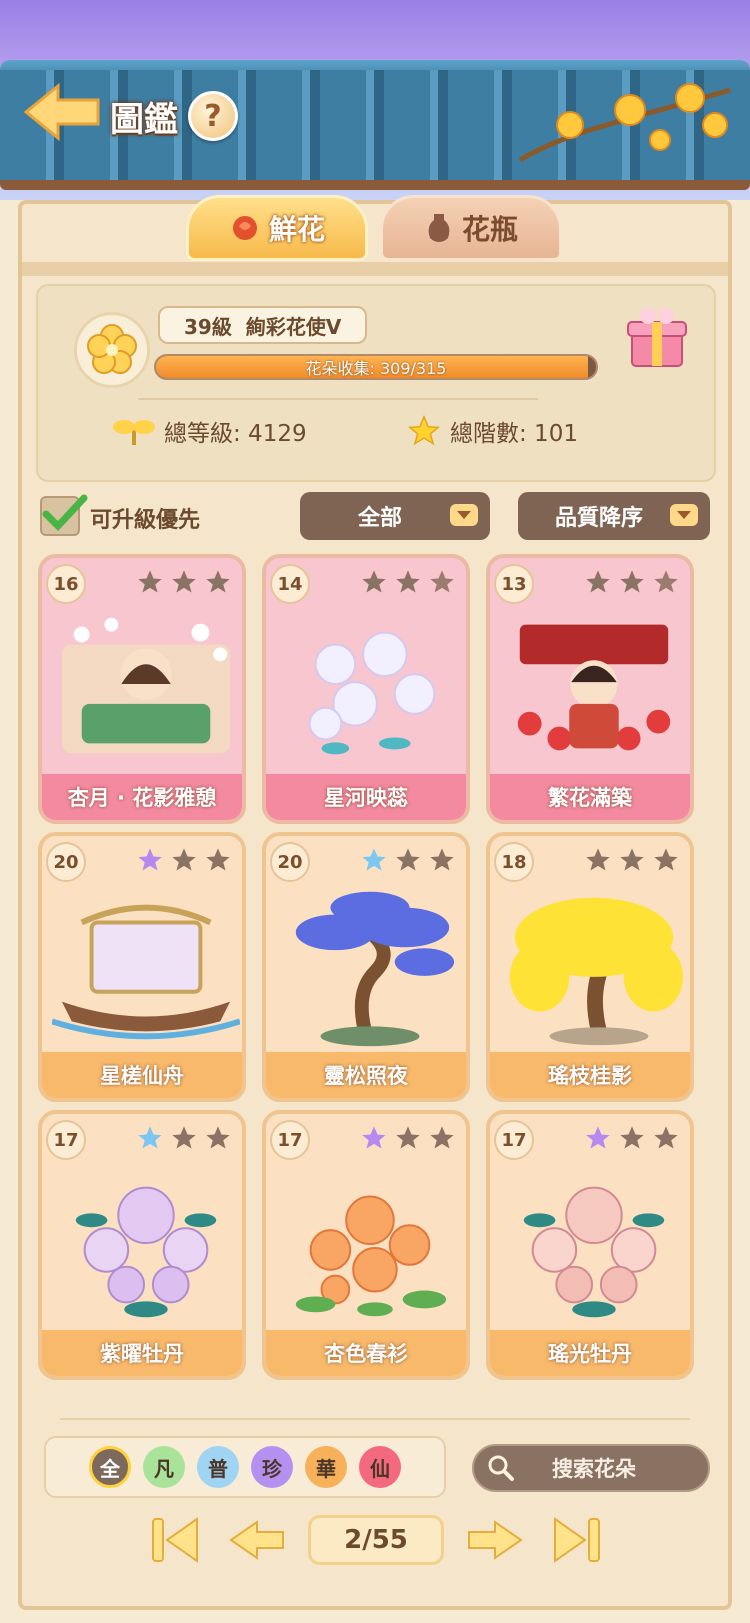 The image size is (750, 1623). Describe the element at coordinates (235, 434) in the screenshot. I see `total-level-text: 總等級: 4129` at that location.